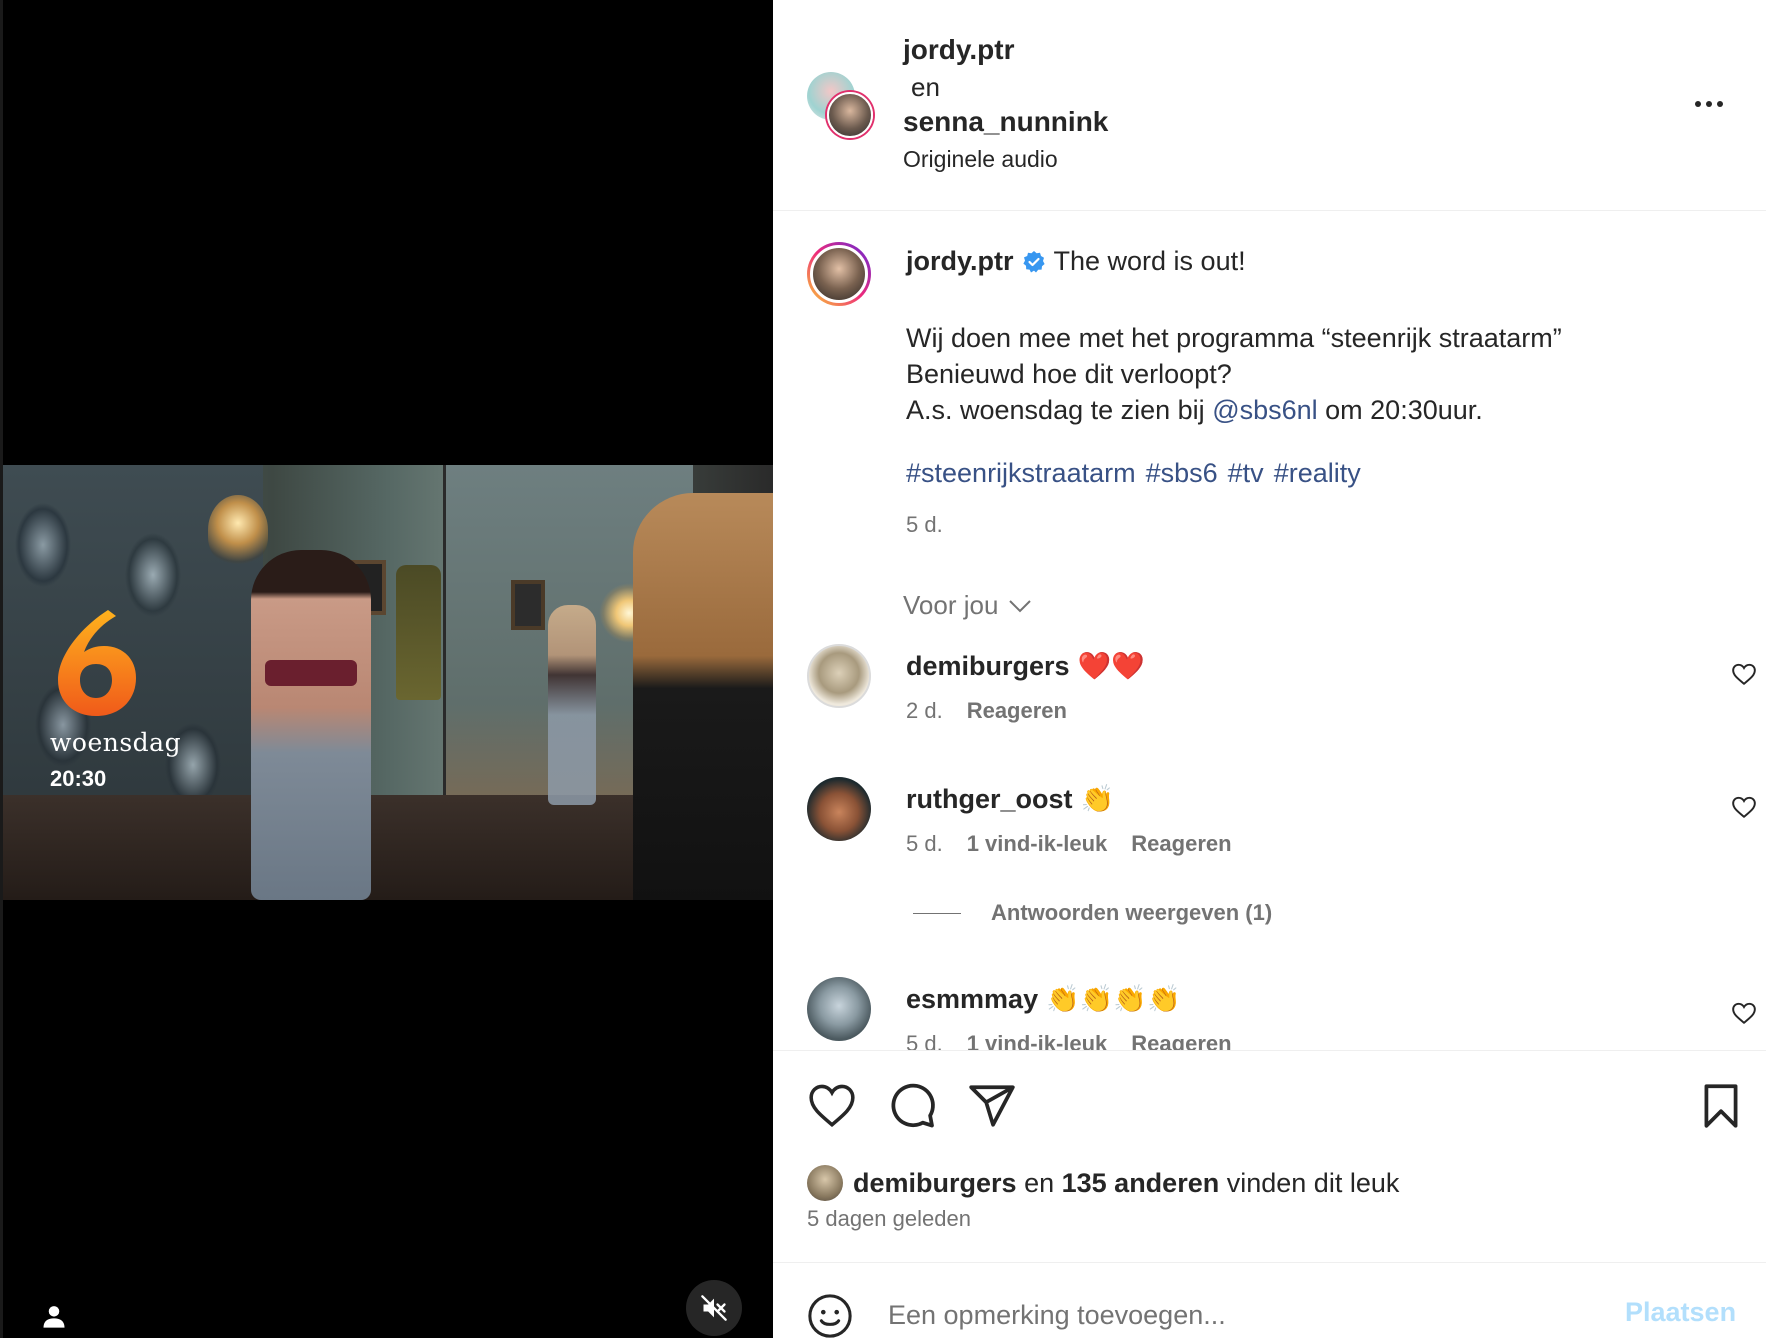  What do you see at coordinates (924, 711) in the screenshot?
I see `comment-time: 2 d.` at bounding box center [924, 711].